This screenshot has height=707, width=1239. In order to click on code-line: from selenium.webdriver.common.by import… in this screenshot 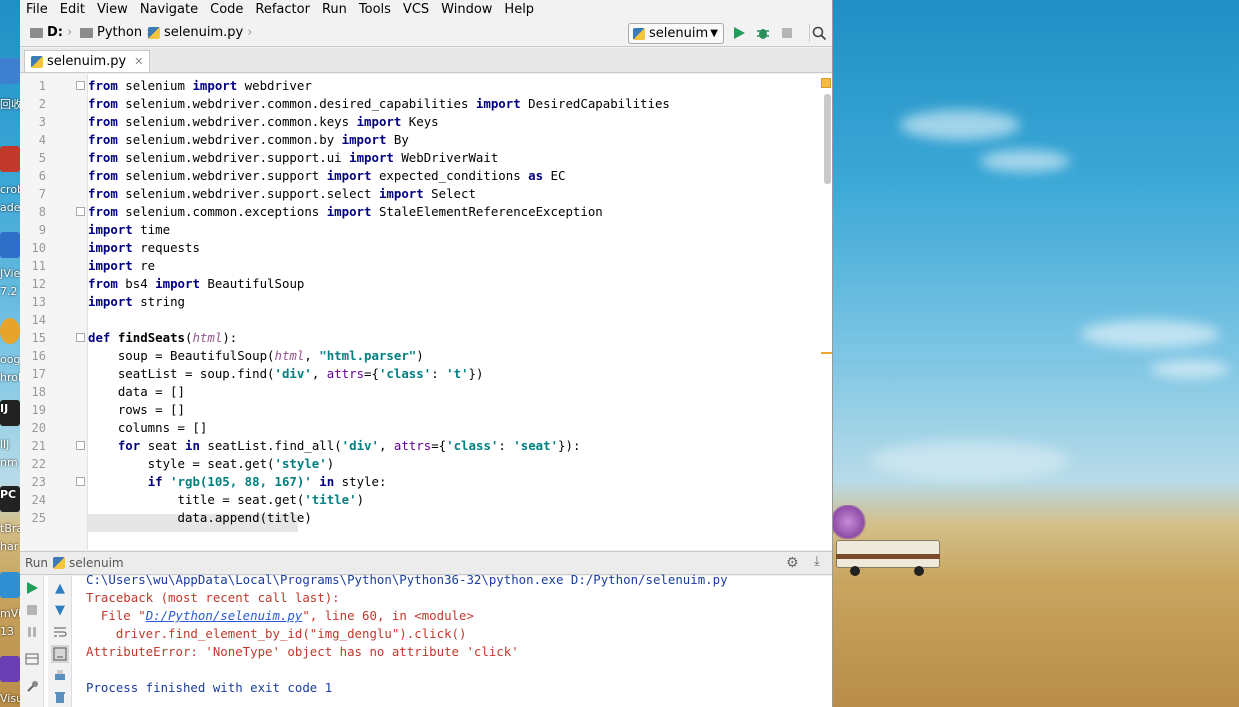, I will do `click(248, 140)`.